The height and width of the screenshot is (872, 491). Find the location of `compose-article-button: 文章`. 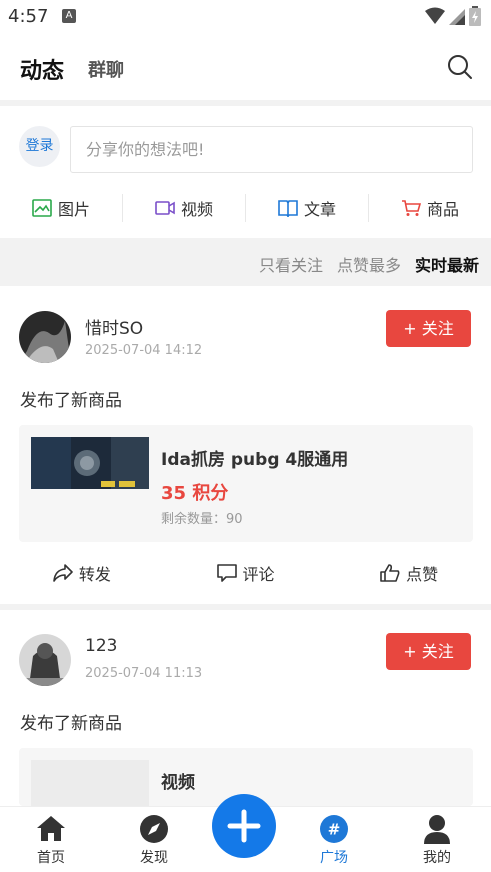

compose-article-button: 文章 is located at coordinates (307, 208).